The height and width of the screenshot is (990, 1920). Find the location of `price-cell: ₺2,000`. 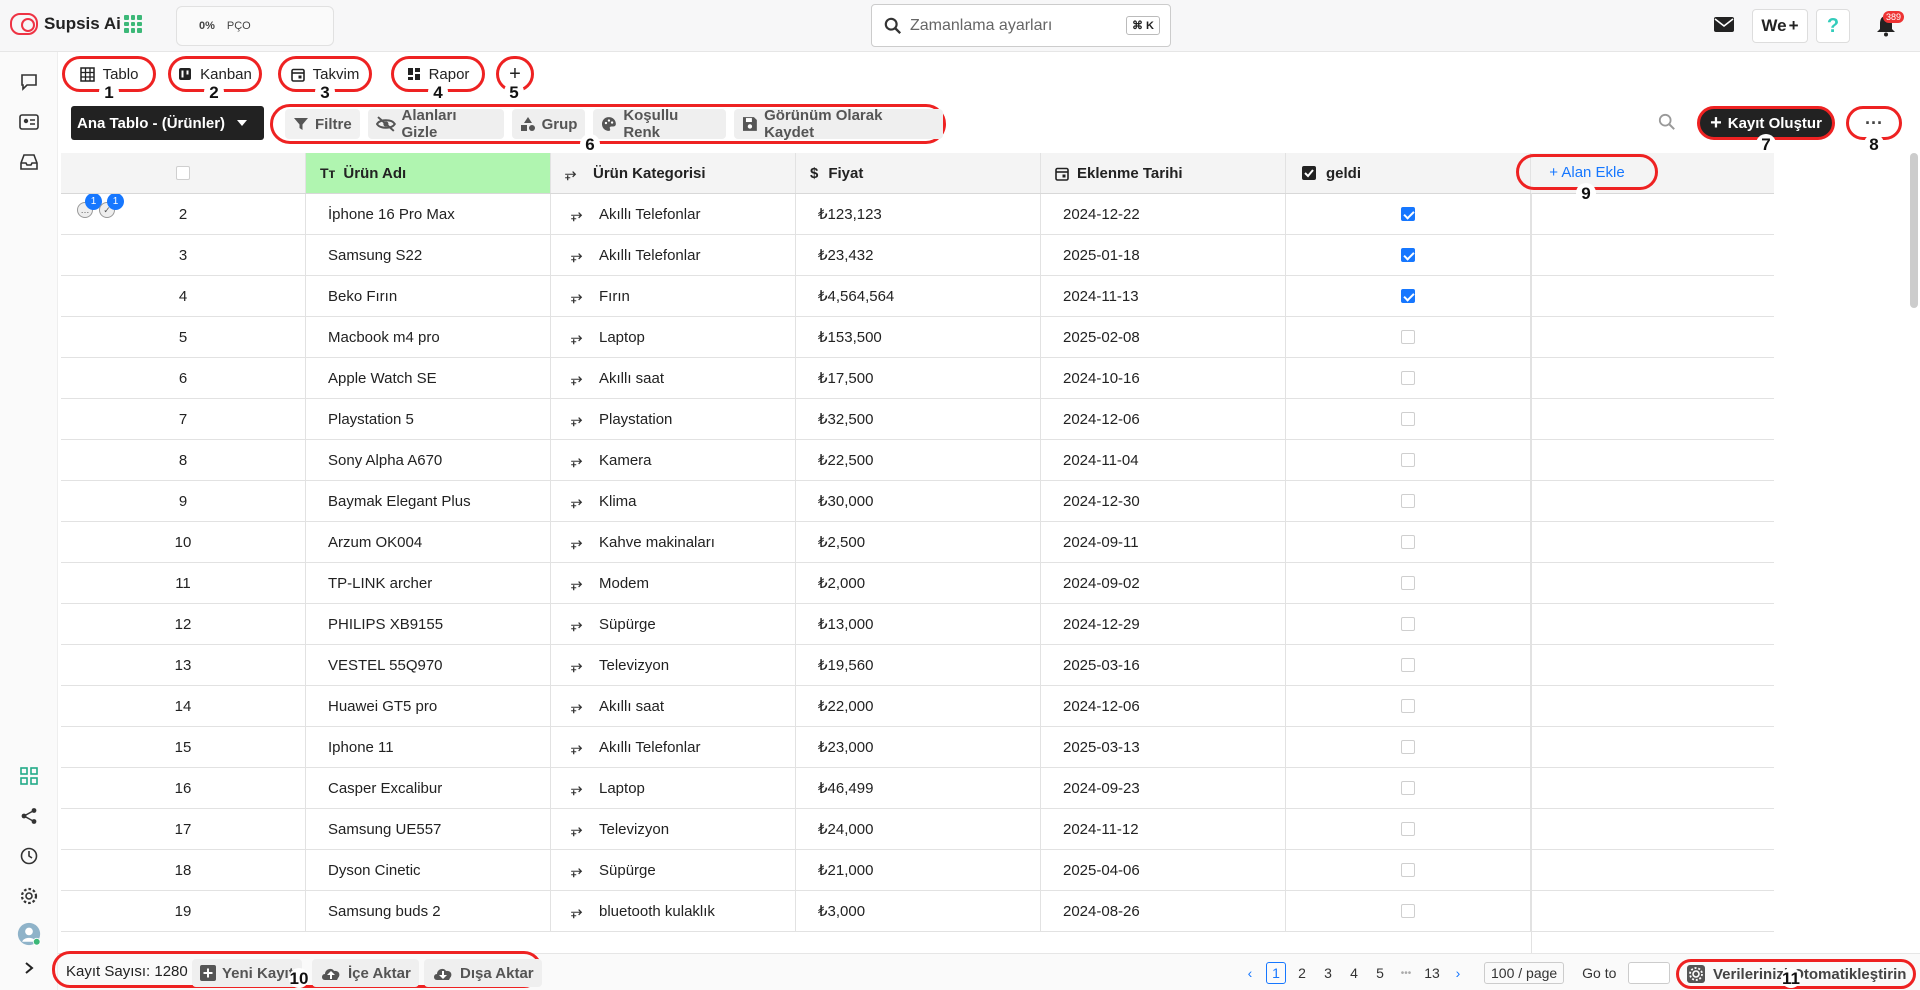

price-cell: ₺2,000 is located at coordinates (918, 583).